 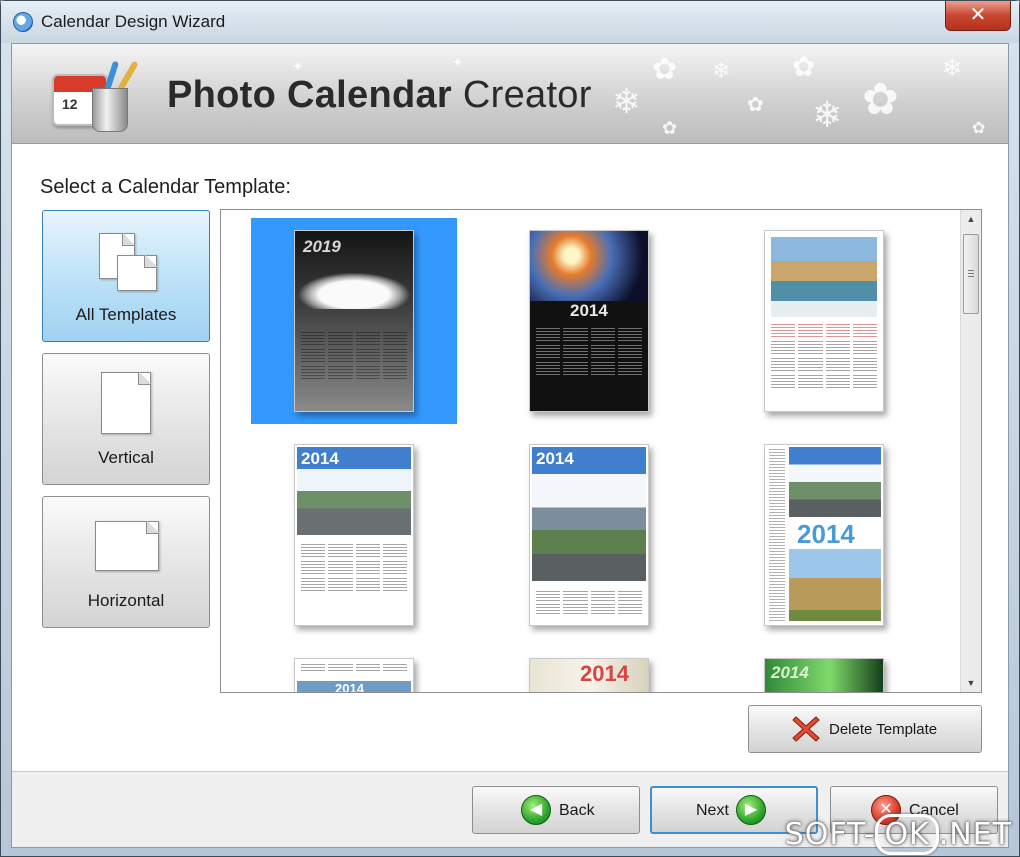 What do you see at coordinates (824, 277) in the screenshot?
I see `coast-image` at bounding box center [824, 277].